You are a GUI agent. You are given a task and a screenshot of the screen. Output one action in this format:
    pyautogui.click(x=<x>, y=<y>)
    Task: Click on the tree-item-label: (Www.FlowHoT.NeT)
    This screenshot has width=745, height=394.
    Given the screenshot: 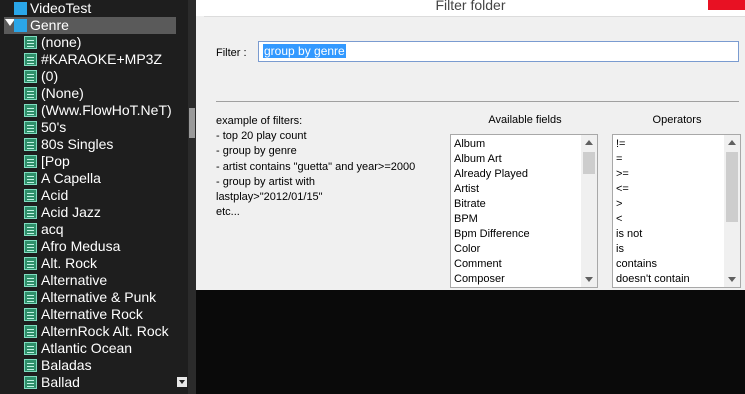 What is the action you would take?
    pyautogui.click(x=106, y=110)
    